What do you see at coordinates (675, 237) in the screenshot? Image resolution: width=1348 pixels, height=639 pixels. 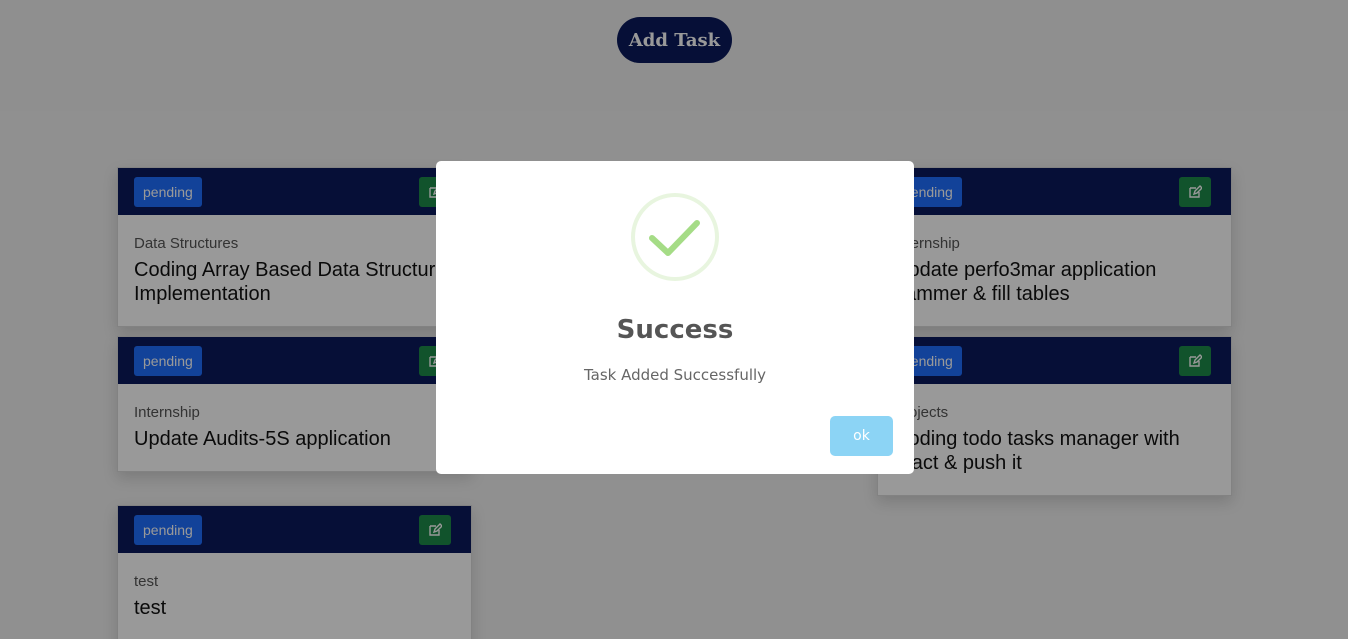 I see `success-check-icon` at bounding box center [675, 237].